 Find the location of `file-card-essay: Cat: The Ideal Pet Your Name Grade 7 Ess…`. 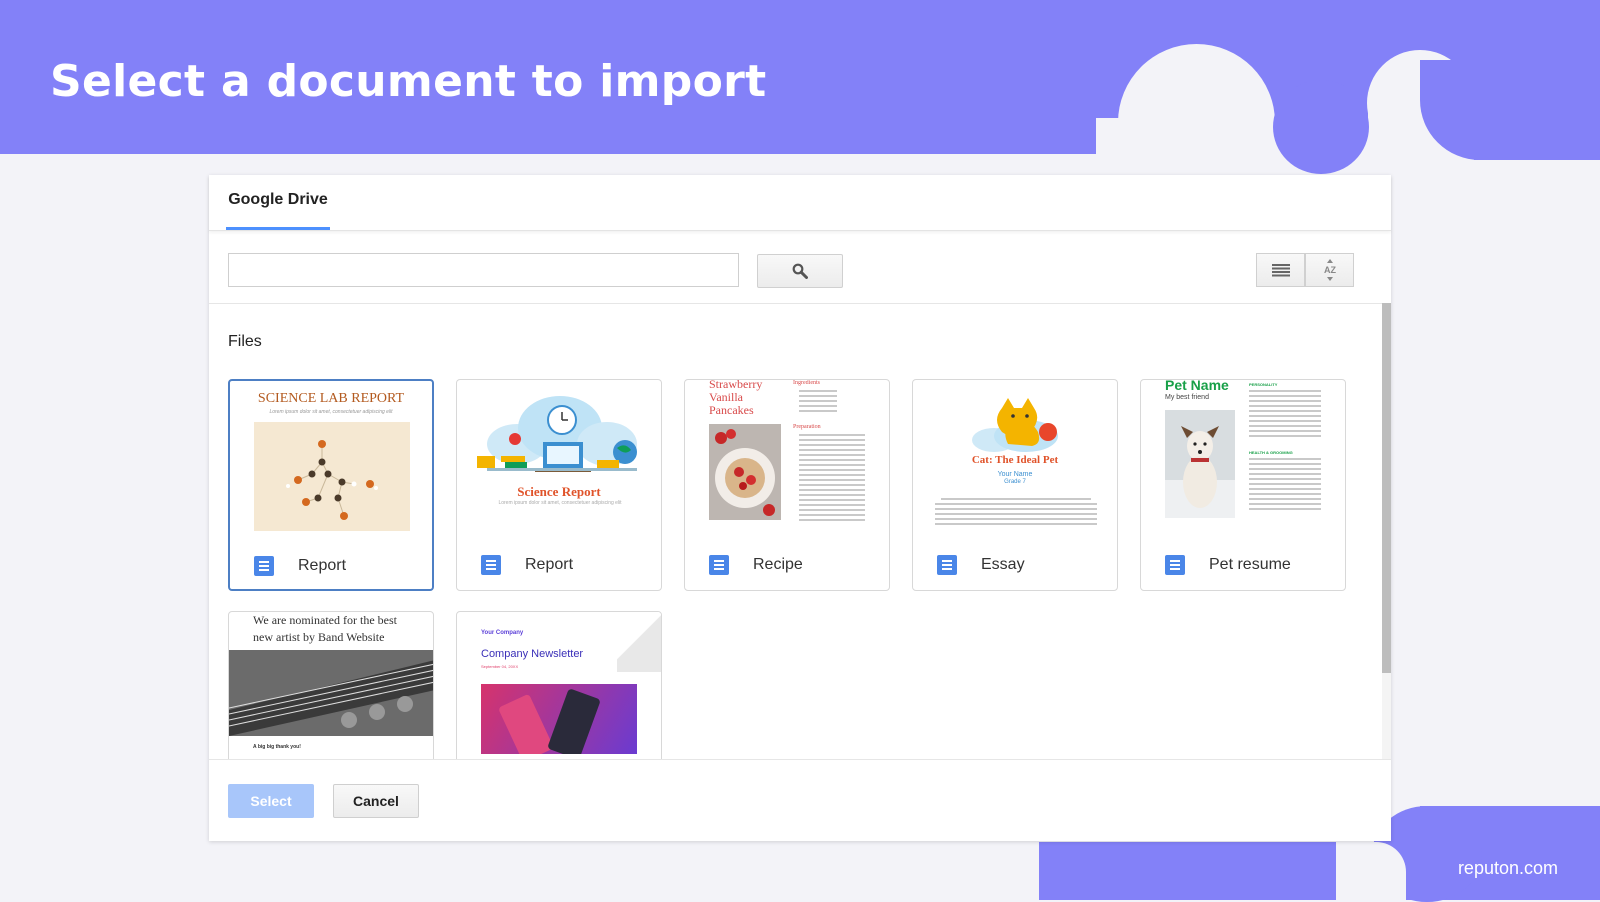

file-card-essay: Cat: The Ideal Pet Your Name Grade 7 Ess… is located at coordinates (1015, 485).